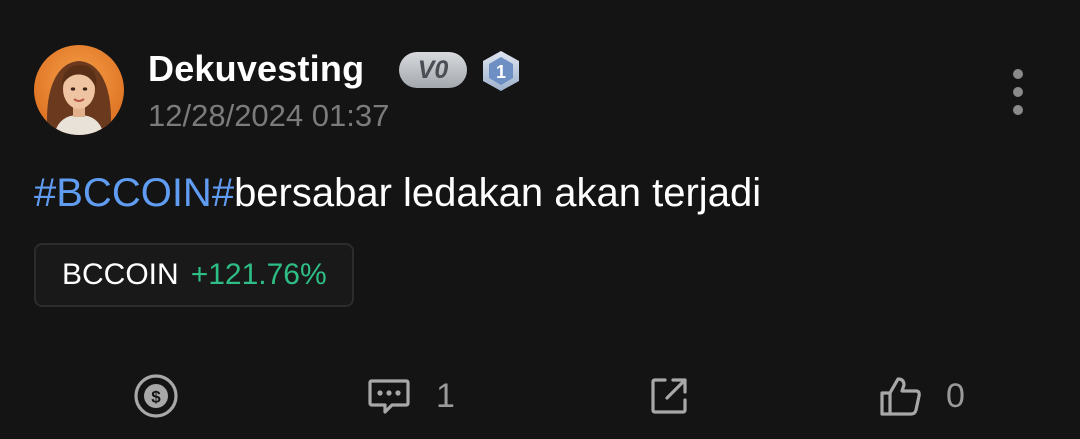 This screenshot has height=439, width=1080. I want to click on ticker-change: +121.76%, so click(258, 274).